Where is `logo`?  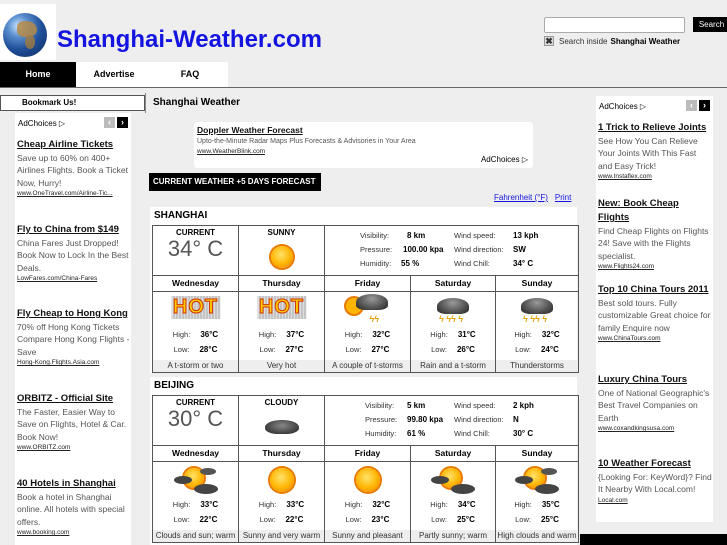 logo is located at coordinates (28, 32).